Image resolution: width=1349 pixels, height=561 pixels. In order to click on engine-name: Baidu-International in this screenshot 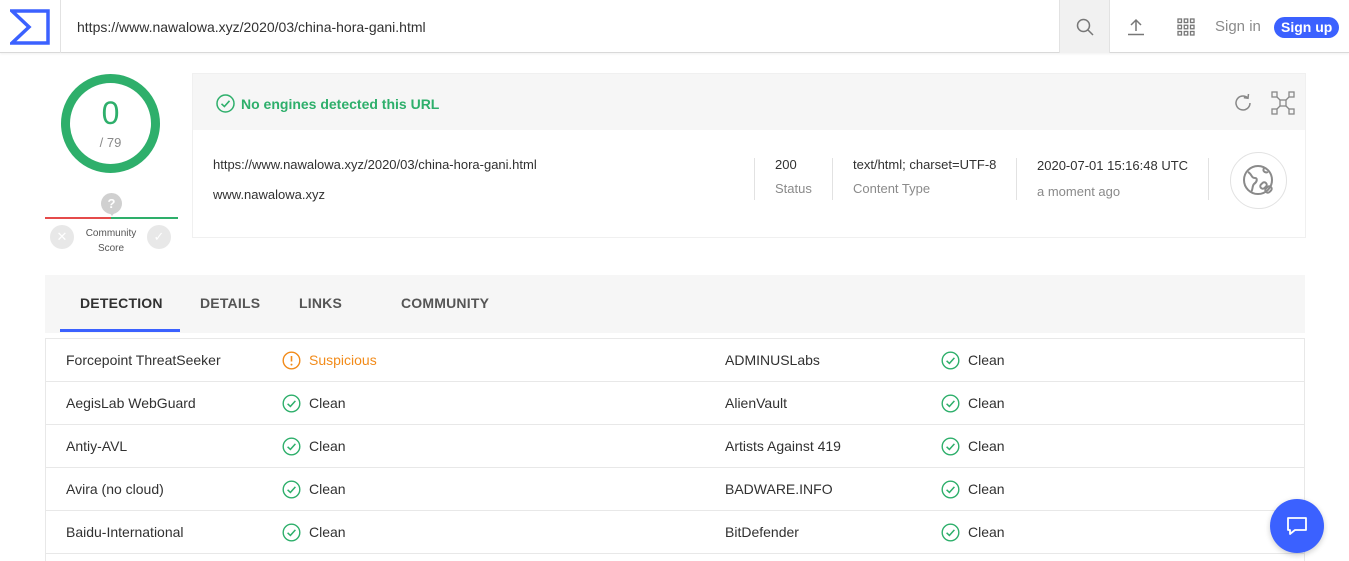, I will do `click(125, 532)`.